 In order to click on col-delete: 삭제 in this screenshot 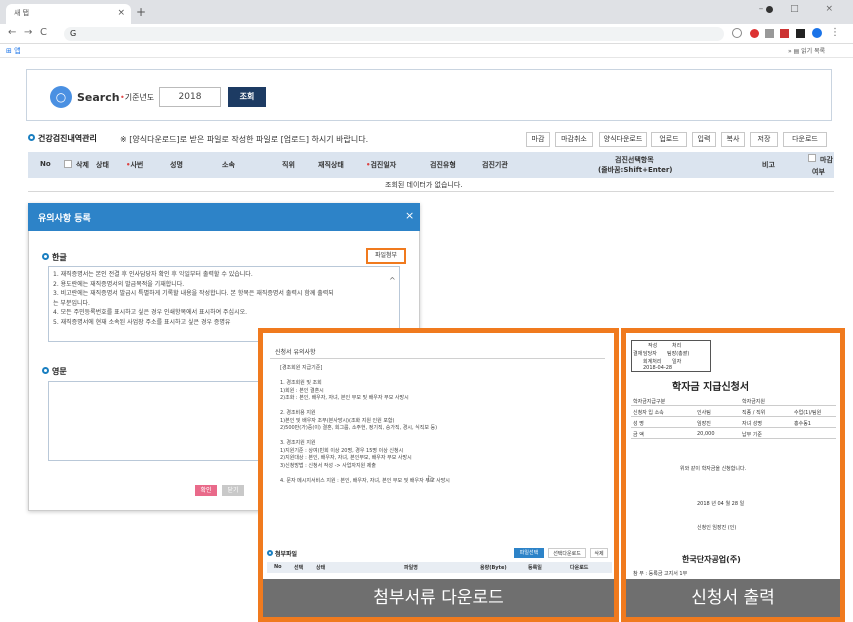, I will do `click(82, 165)`.